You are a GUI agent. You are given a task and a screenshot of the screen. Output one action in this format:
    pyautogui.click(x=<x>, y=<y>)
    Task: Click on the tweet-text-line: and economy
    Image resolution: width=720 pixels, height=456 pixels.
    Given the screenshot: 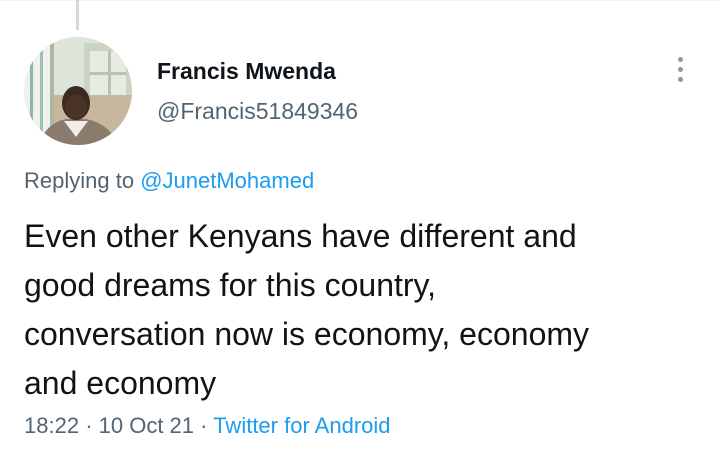 What is the action you would take?
    pyautogui.click(x=120, y=383)
    